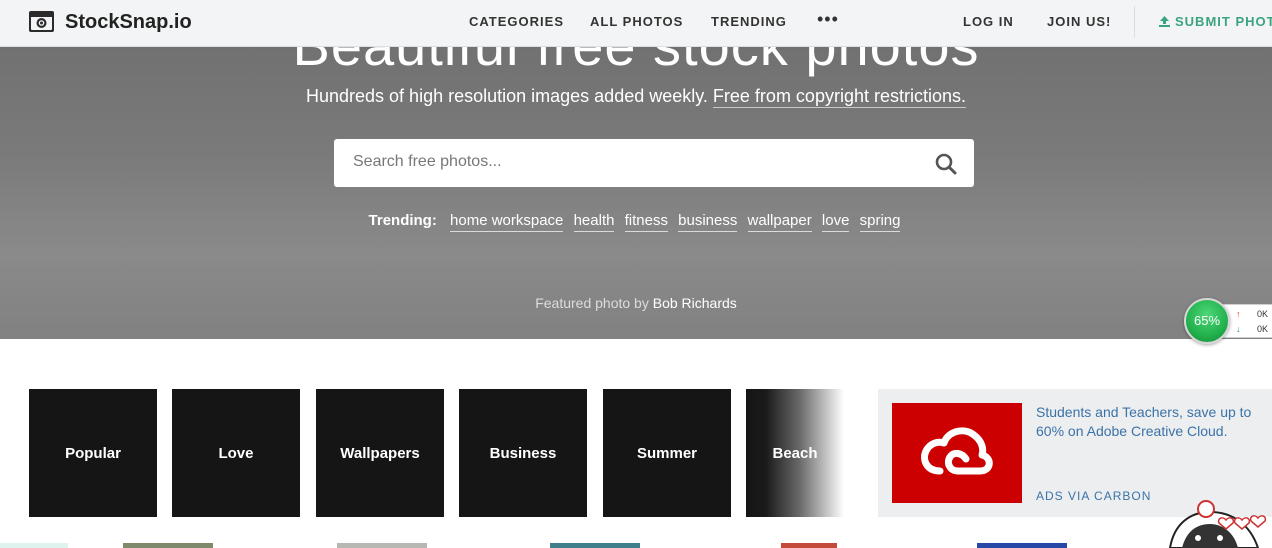 The image size is (1272, 548). I want to click on nav-trending: TRENDING, so click(749, 21).